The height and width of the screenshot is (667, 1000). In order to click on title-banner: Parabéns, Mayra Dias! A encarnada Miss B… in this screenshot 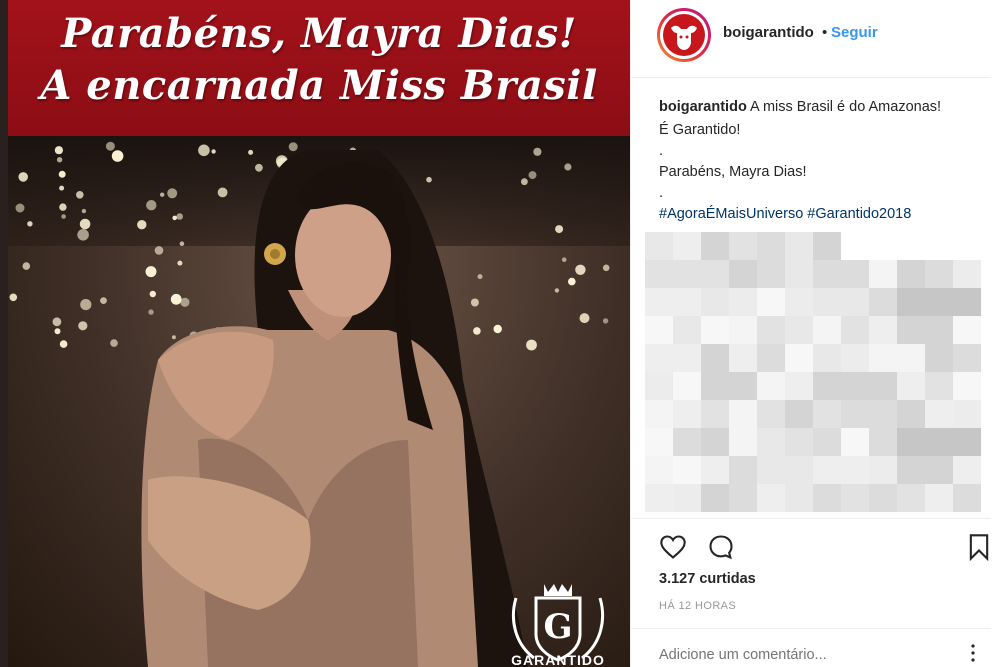, I will do `click(319, 68)`.